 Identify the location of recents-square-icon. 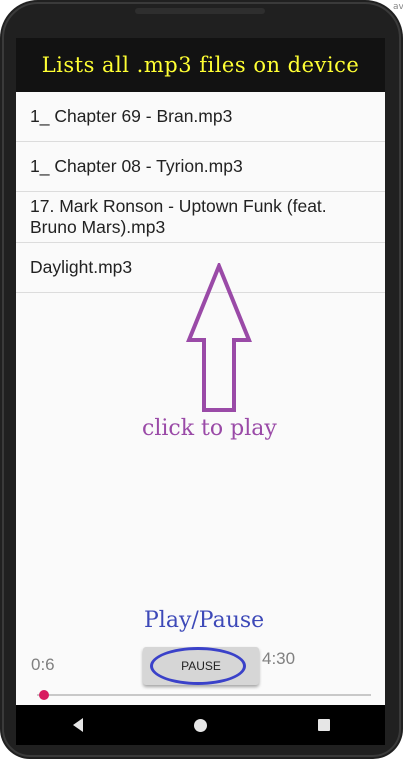
(323, 725).